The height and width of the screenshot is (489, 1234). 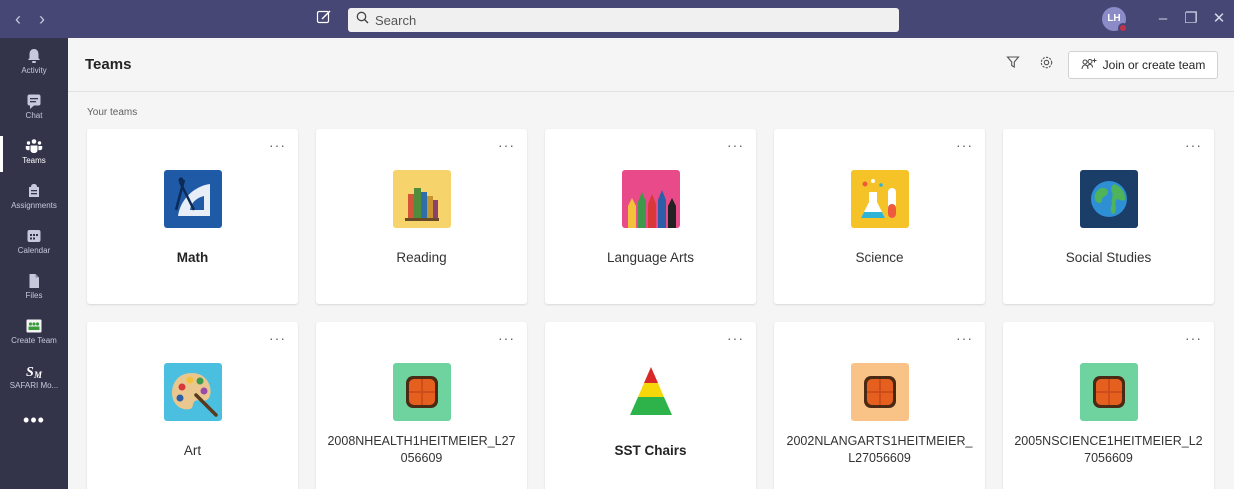 I want to click on search-box, so click(x=623, y=20).